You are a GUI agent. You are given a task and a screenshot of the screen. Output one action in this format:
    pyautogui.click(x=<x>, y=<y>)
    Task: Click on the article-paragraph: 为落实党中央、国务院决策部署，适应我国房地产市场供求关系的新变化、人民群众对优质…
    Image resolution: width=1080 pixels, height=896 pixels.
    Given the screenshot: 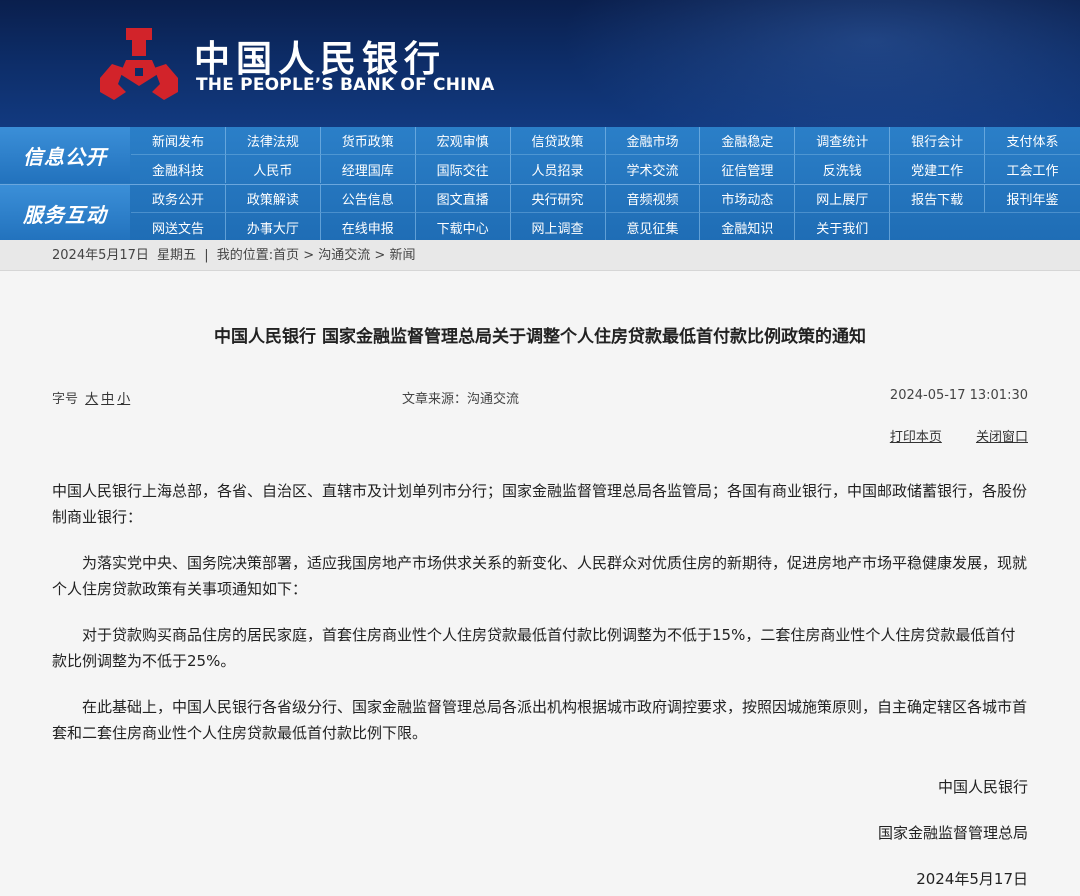 What is the action you would take?
    pyautogui.click(x=540, y=576)
    